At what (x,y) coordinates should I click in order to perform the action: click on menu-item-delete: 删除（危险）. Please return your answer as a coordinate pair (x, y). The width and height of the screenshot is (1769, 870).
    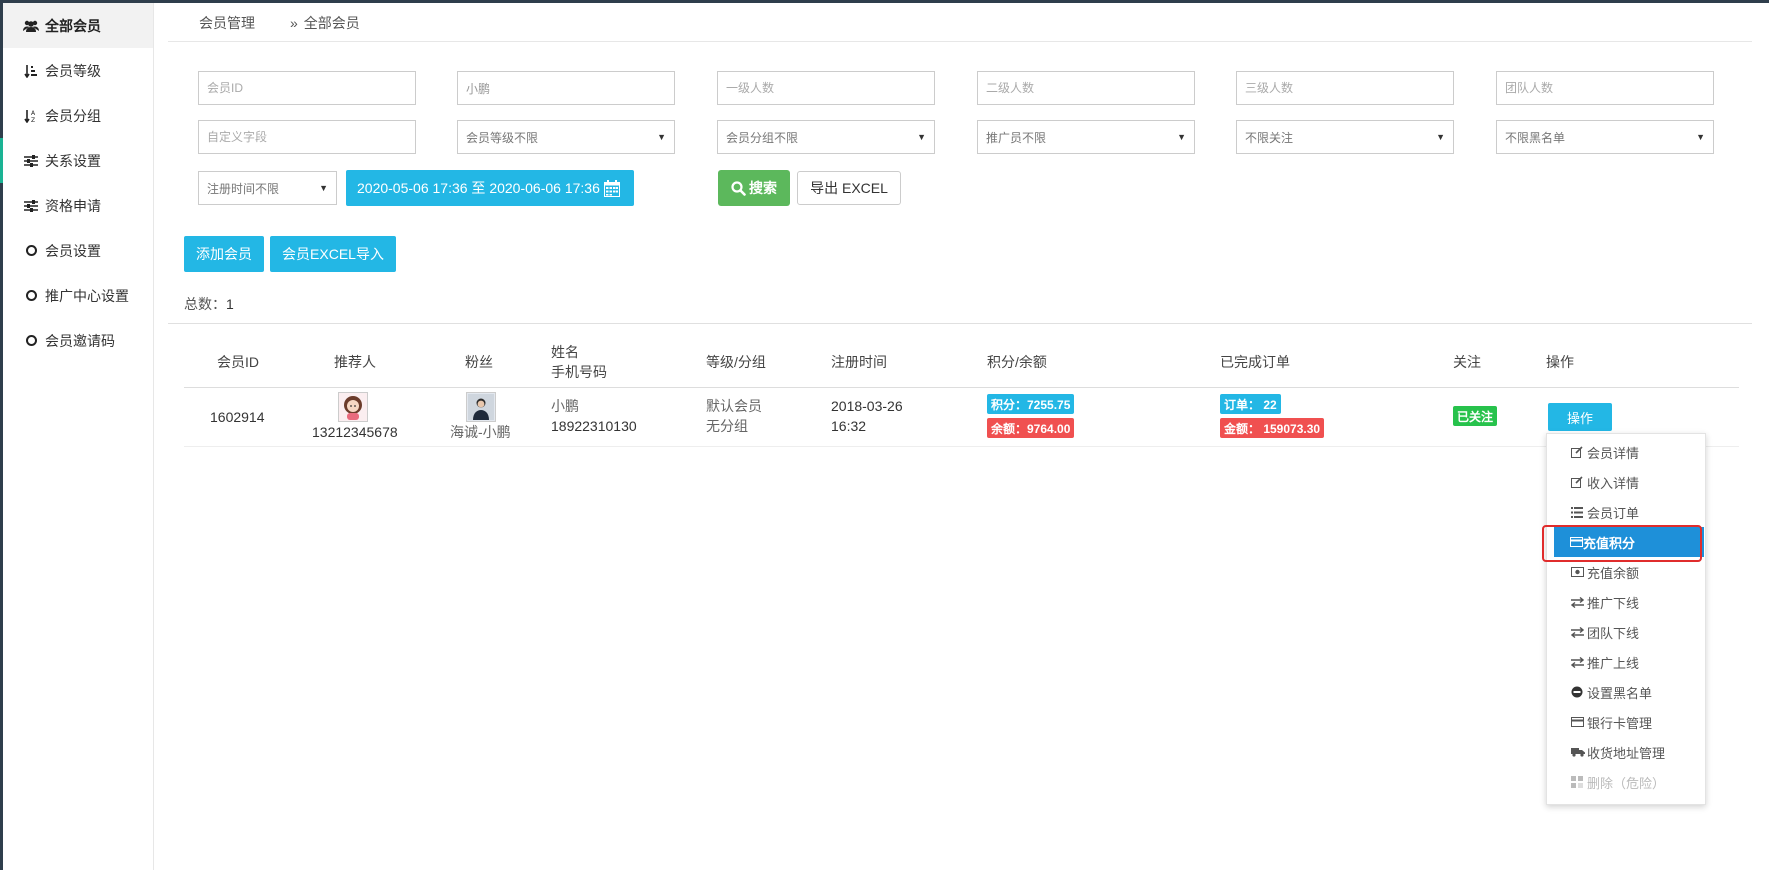
    Looking at the image, I should click on (1618, 782).